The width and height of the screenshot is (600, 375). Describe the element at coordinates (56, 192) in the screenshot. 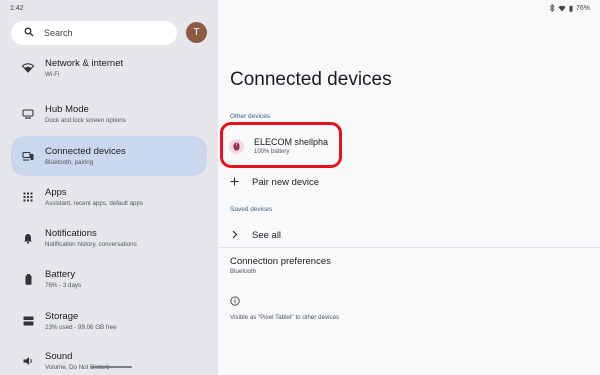

I see `sidebar-item-title: Apps` at that location.